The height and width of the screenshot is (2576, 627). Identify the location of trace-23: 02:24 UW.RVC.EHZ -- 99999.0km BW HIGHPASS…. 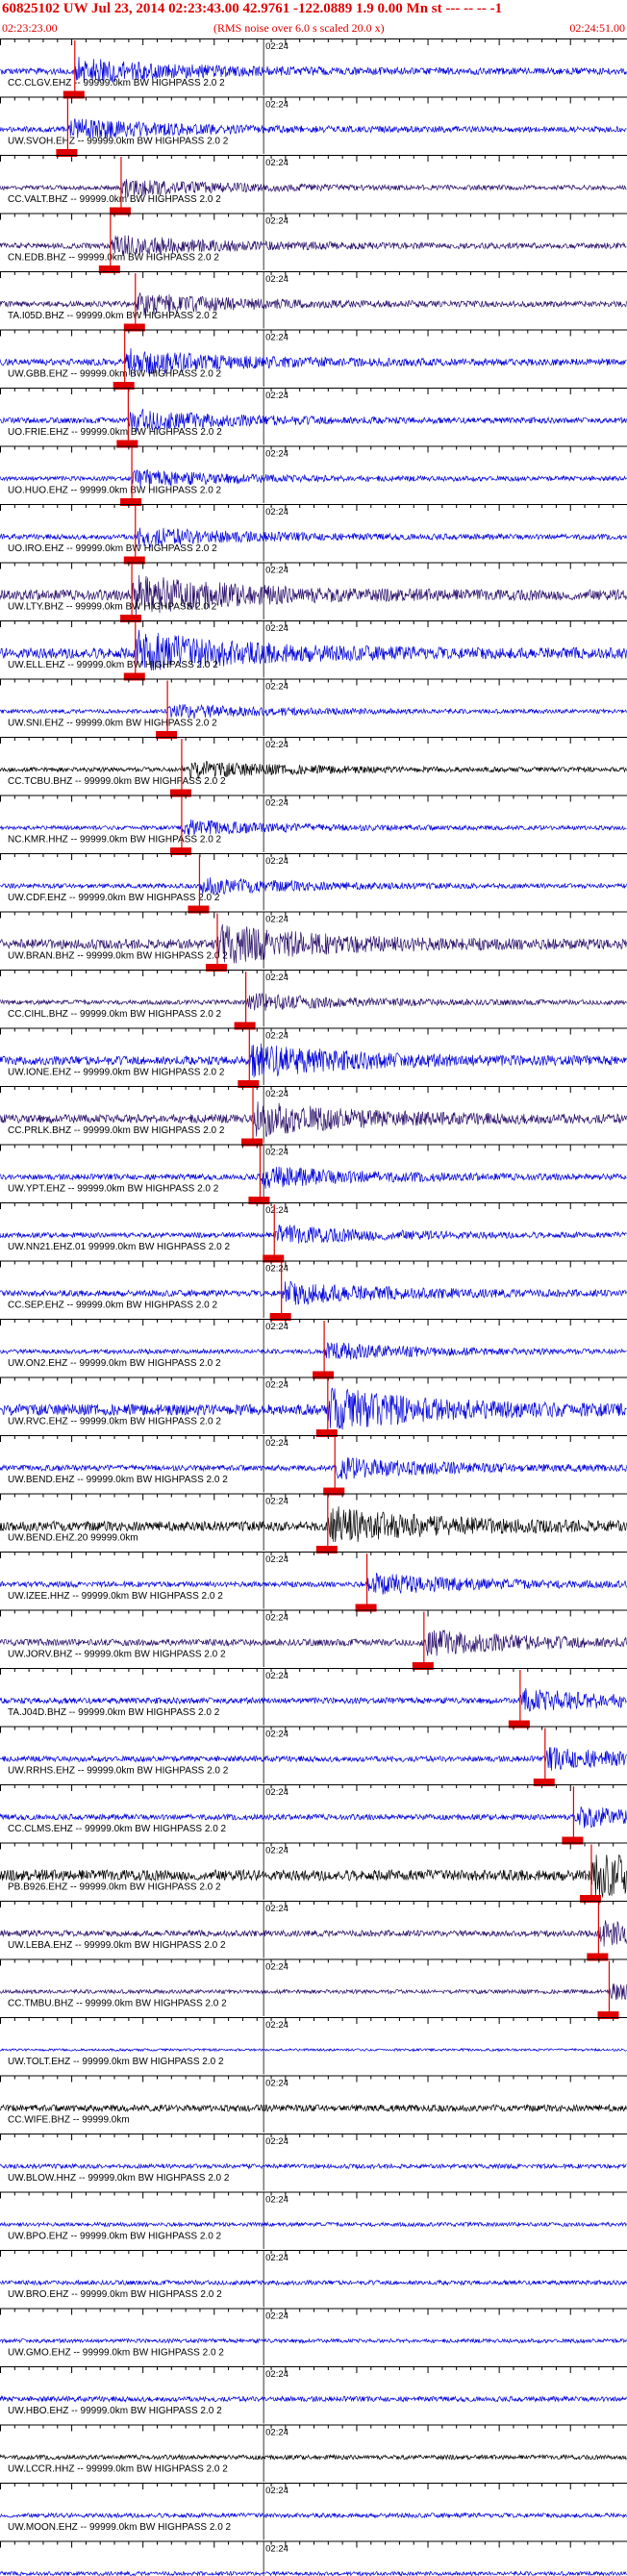
(313, 1407).